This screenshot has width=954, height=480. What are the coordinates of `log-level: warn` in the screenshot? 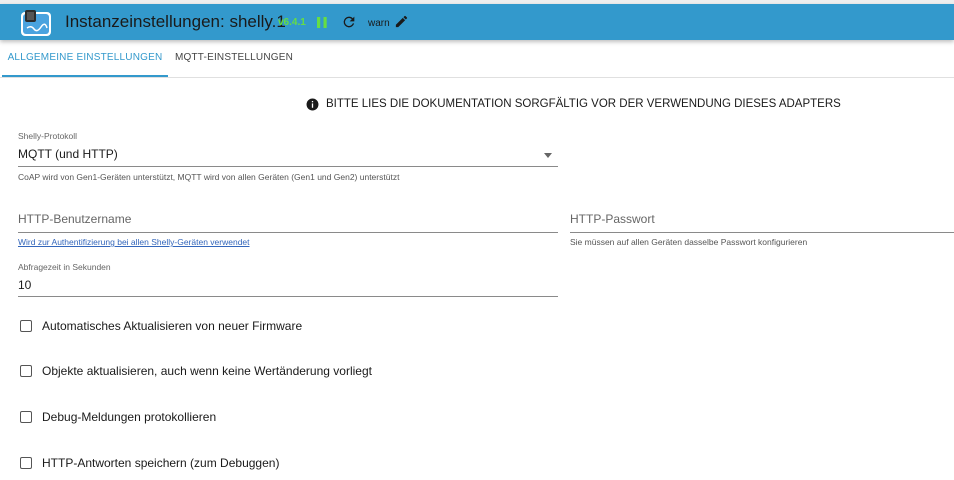 It's located at (379, 23).